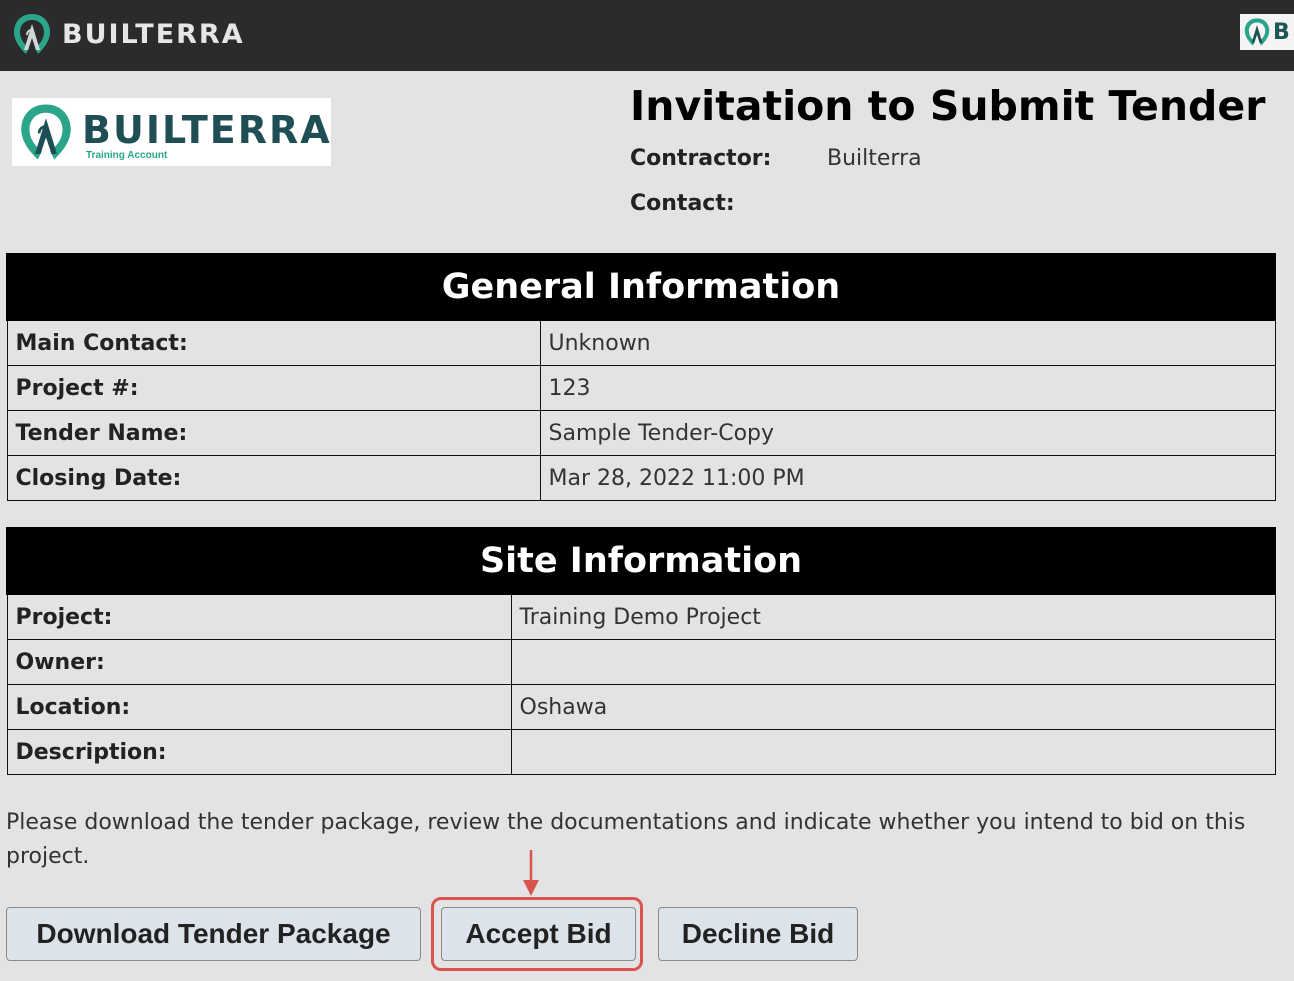  I want to click on download-tender-package-button: Download Tender Package, so click(213, 934).